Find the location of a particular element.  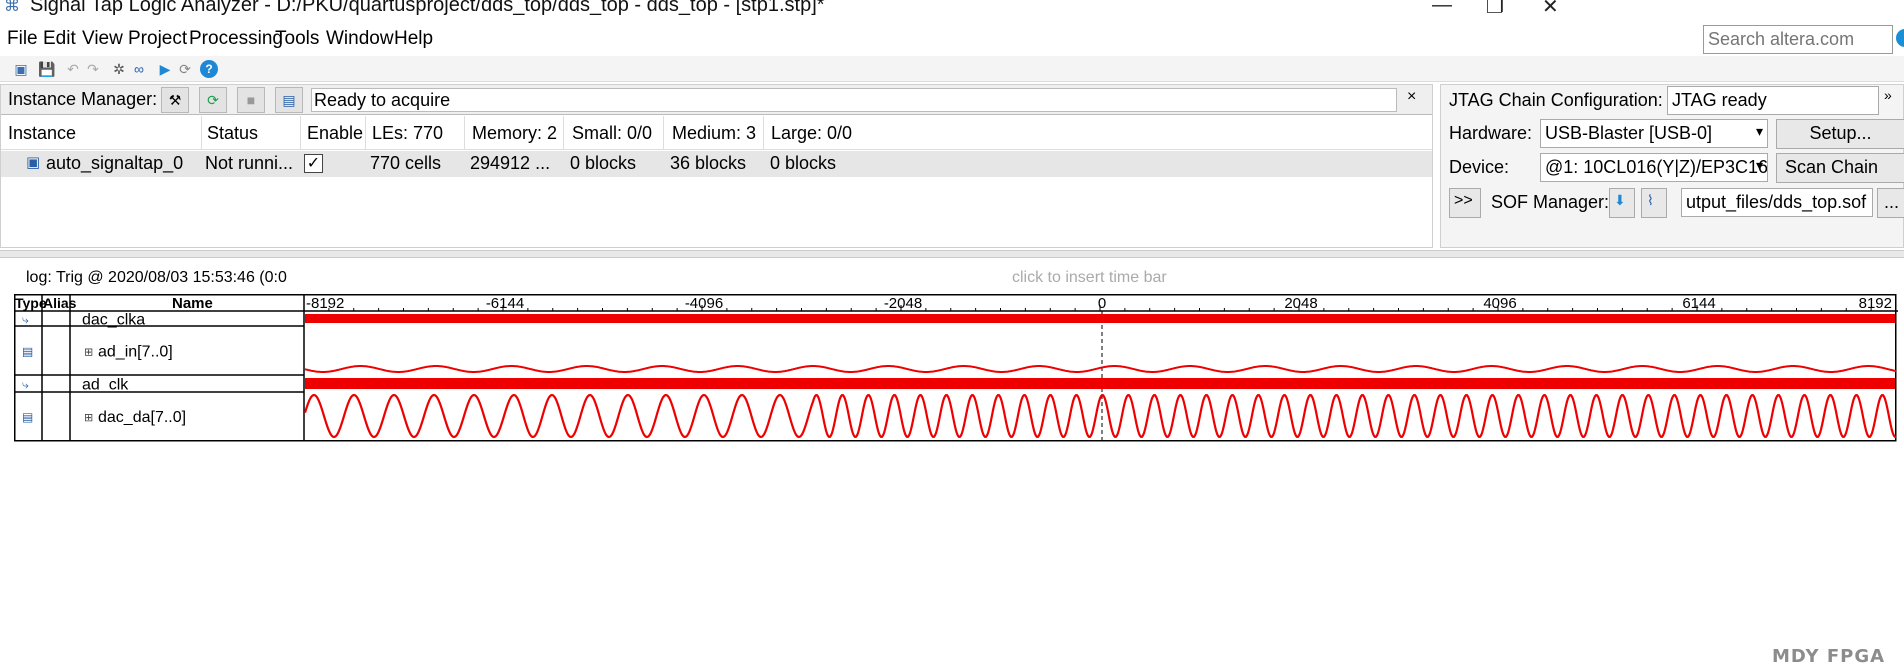

column-status: Status is located at coordinates (232, 133).